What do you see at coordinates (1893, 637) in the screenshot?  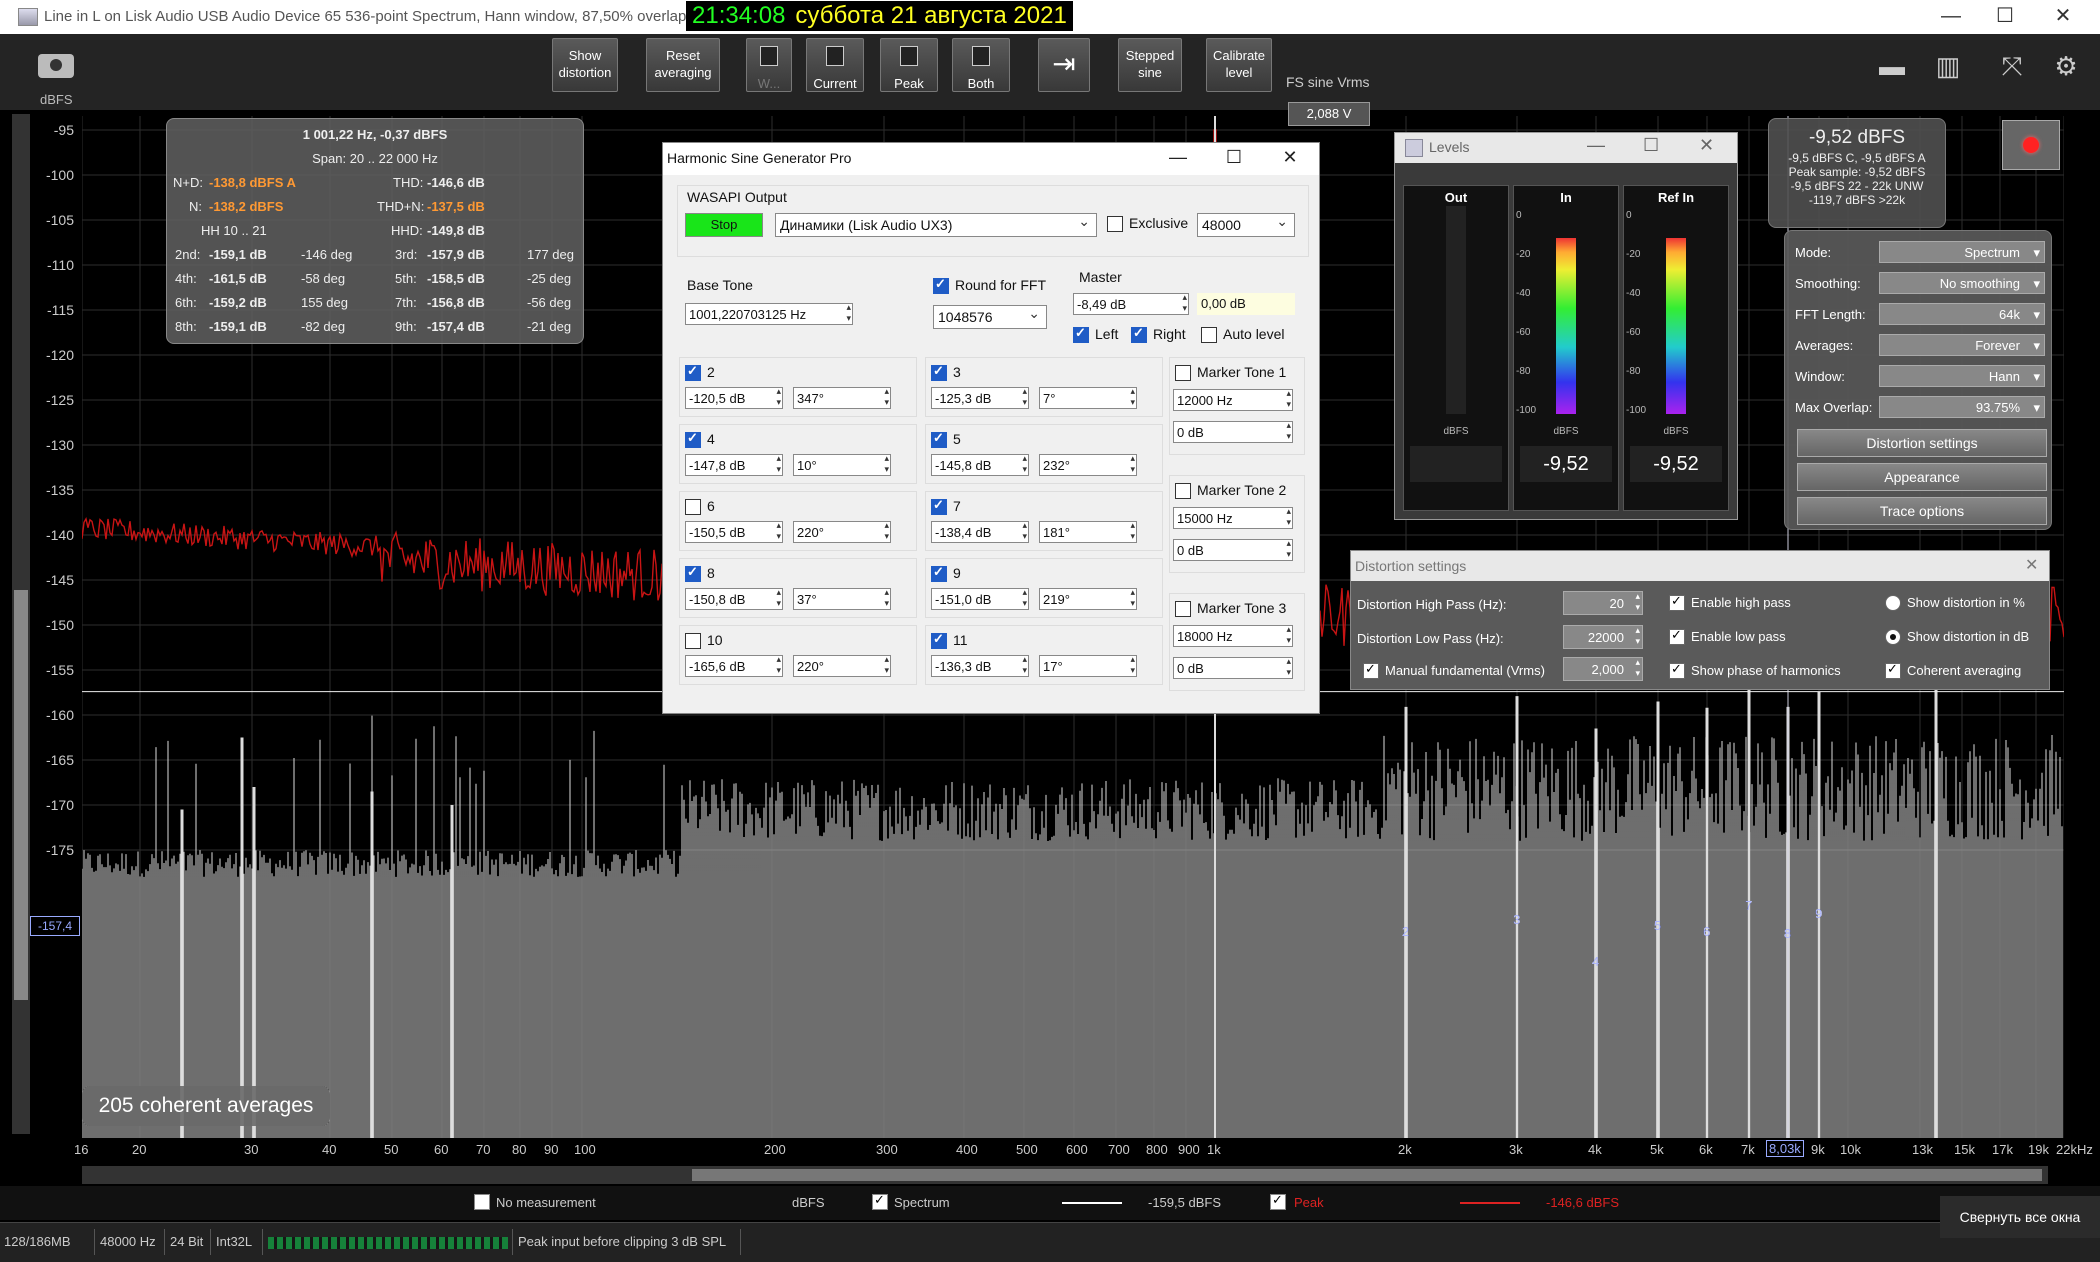 I see `distortion-db-radio` at bounding box center [1893, 637].